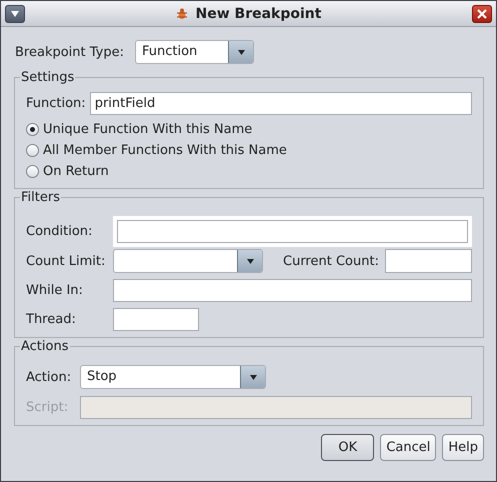 Image resolution: width=497 pixels, height=482 pixels. I want to click on dropdown: Function, so click(194, 52).